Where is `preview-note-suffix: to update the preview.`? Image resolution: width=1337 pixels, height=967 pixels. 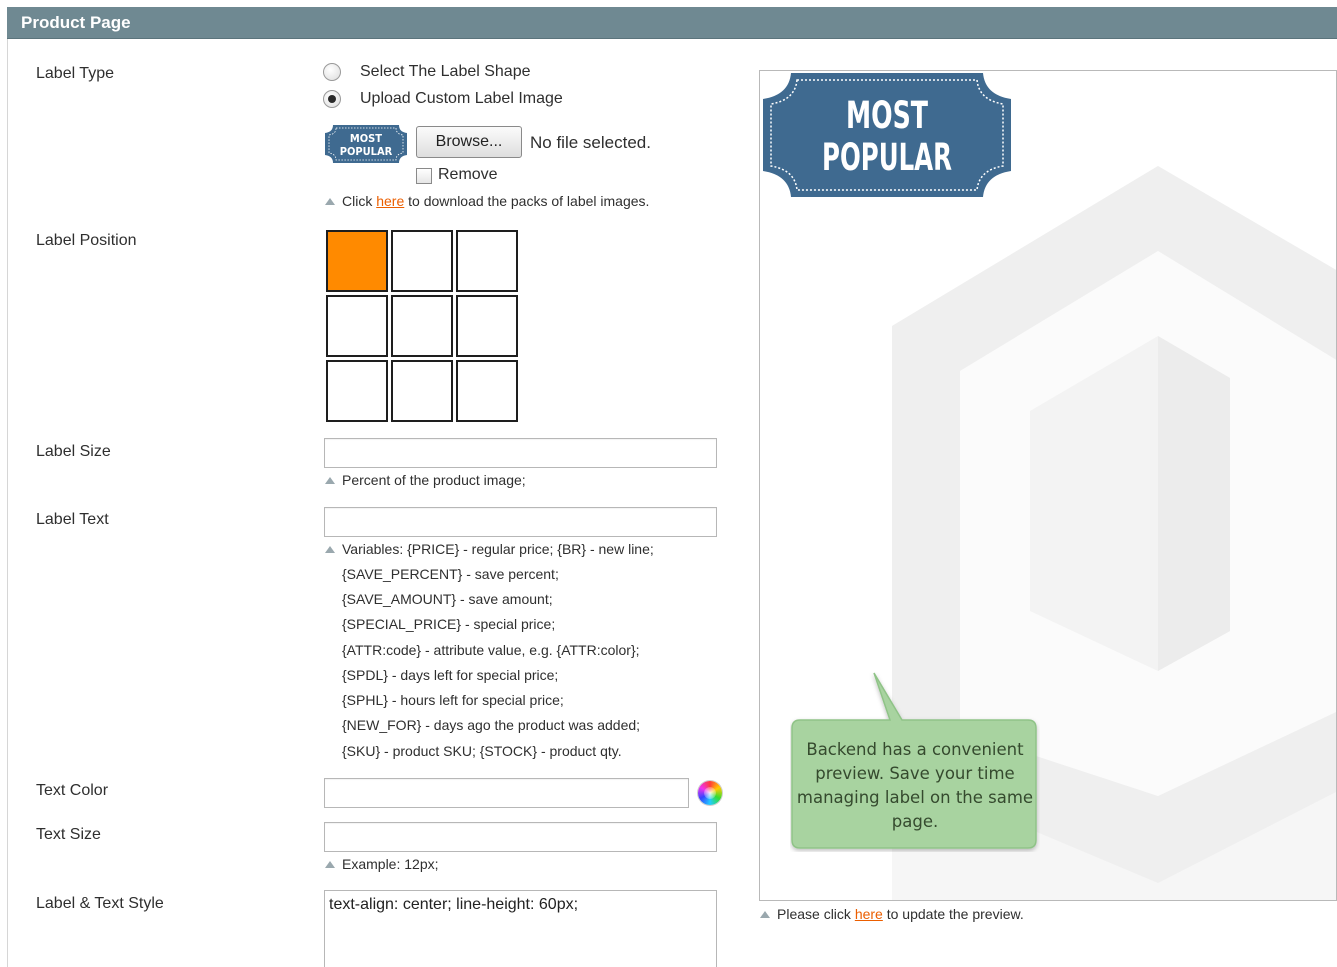 preview-note-suffix: to update the preview. is located at coordinates (953, 914).